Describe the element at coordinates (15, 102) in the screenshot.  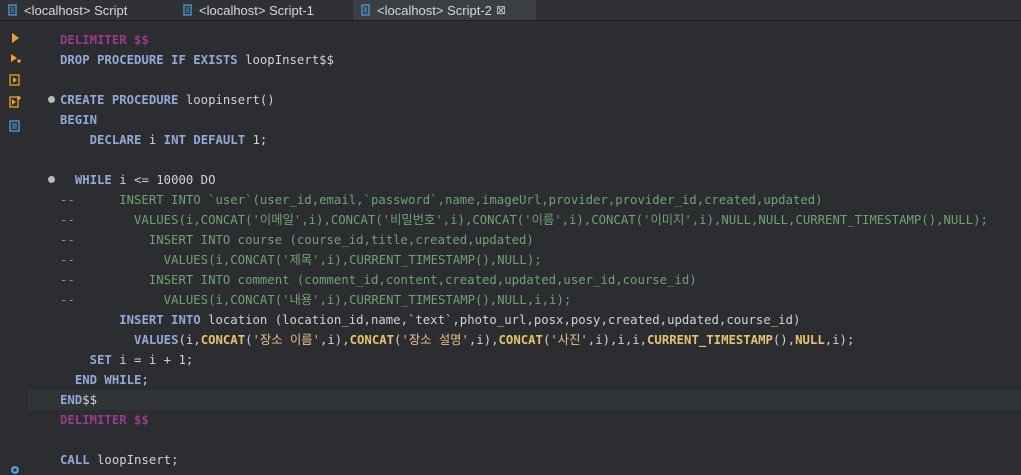
I see `execute-script-new-tab-icon` at that location.